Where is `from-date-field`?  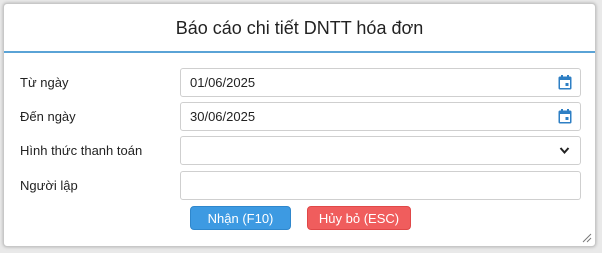 from-date-field is located at coordinates (380, 82).